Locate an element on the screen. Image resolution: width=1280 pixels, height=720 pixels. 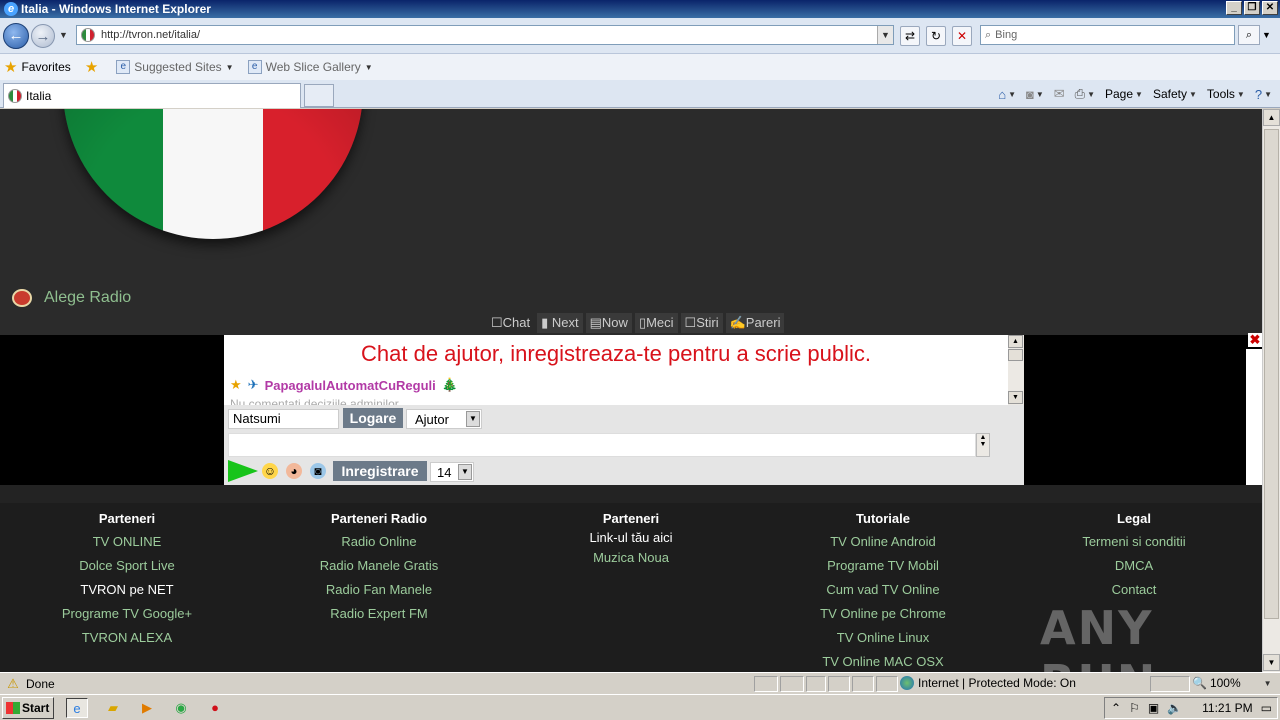
network-icon: ▣ is located at coordinates (1153, 708).